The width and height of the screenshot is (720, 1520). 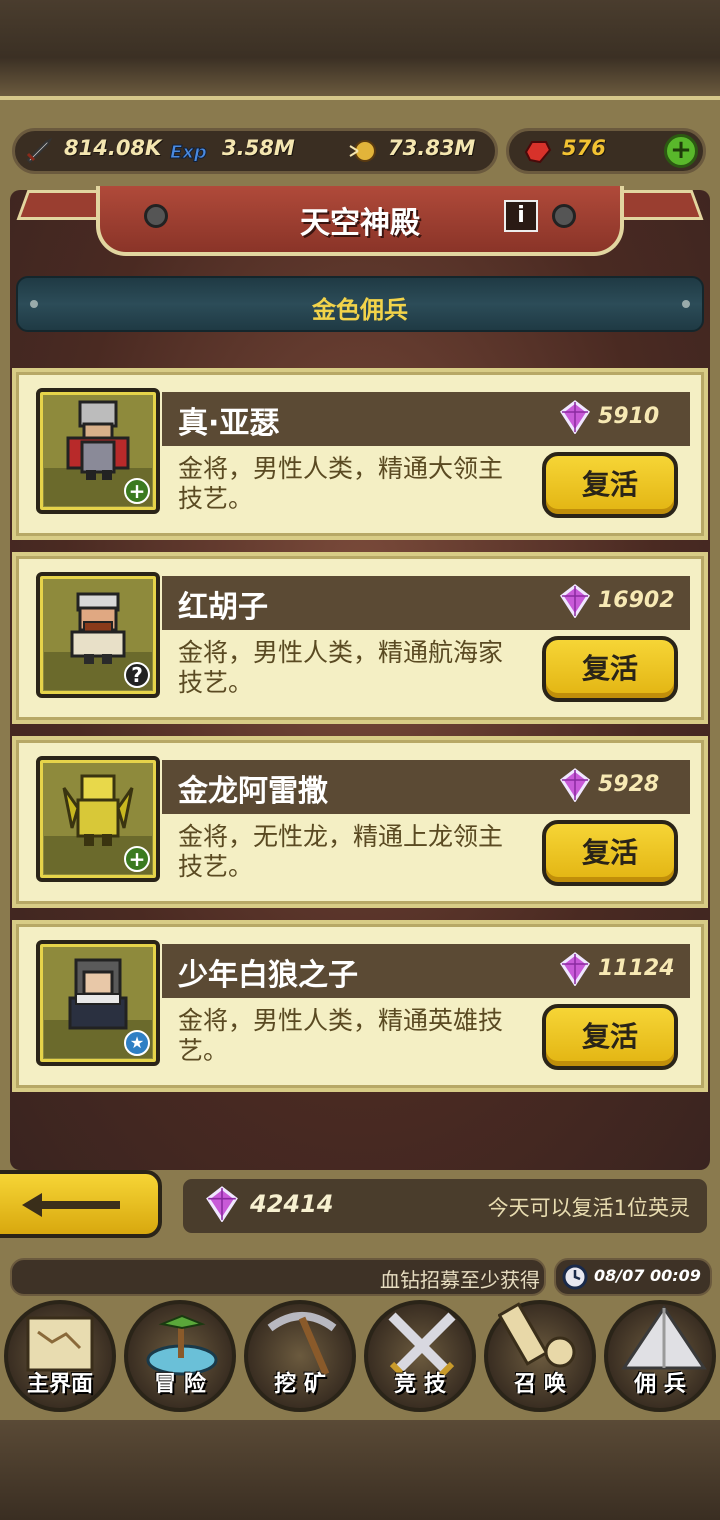 What do you see at coordinates (360, 1470) in the screenshot?
I see `bottom-background` at bounding box center [360, 1470].